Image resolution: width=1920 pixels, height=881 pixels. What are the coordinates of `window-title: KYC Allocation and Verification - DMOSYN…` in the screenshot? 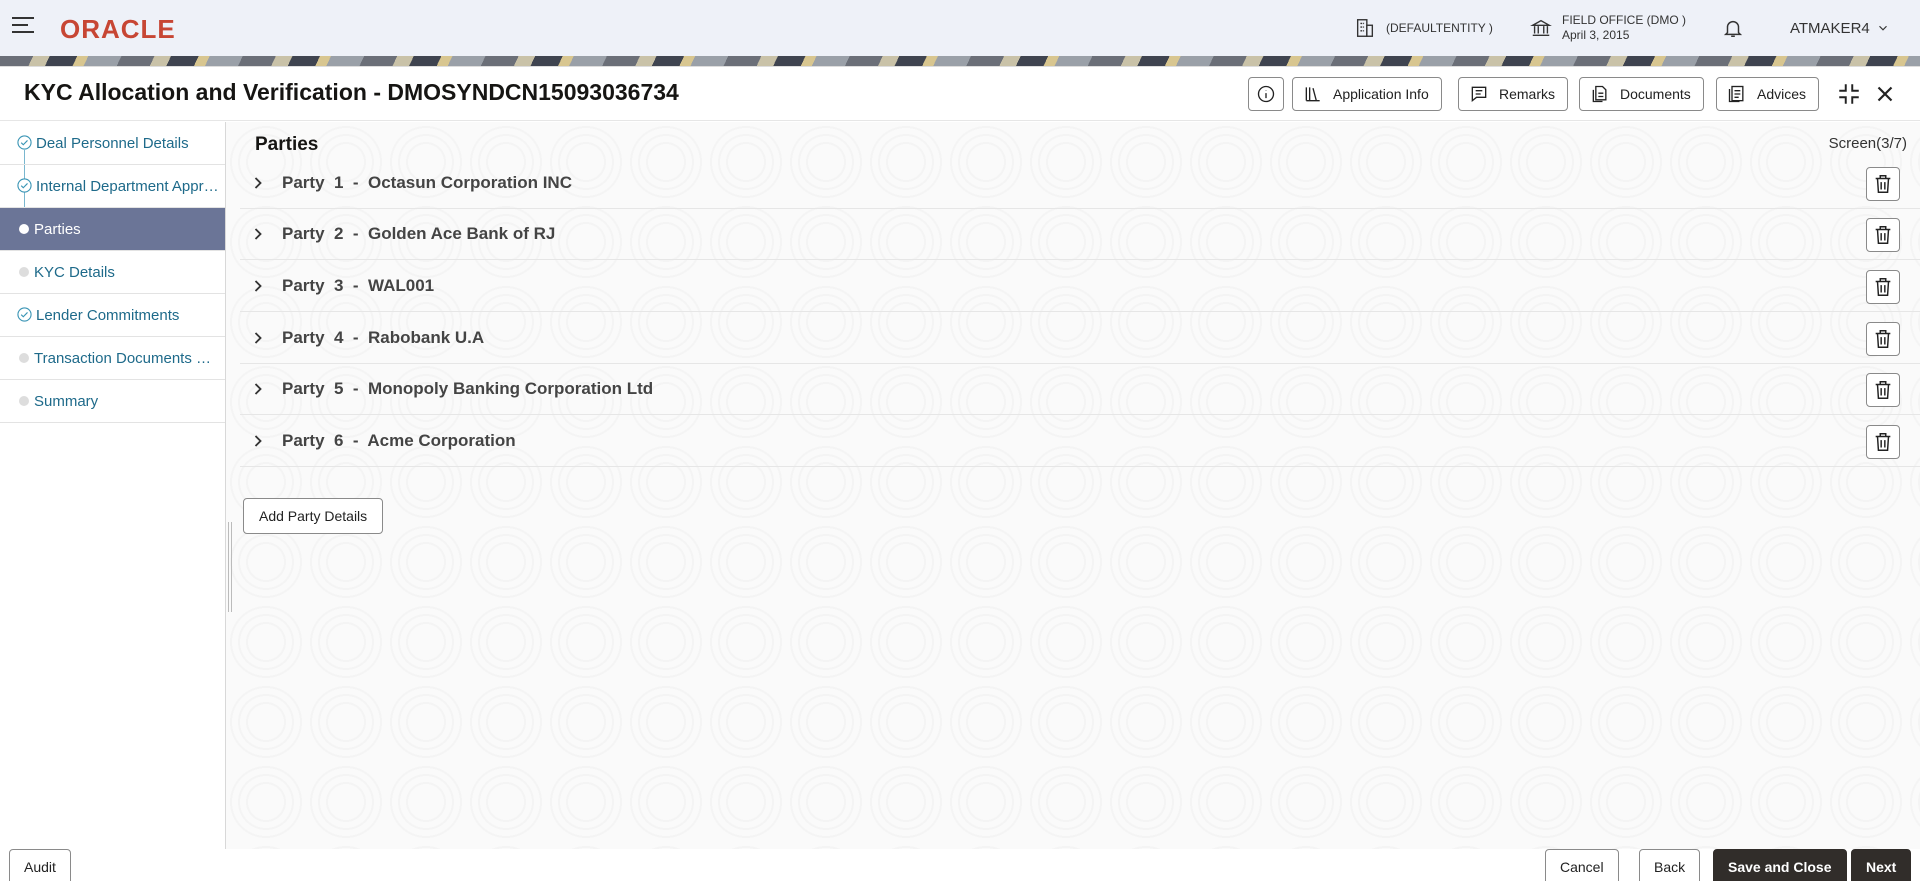 It's located at (351, 92).